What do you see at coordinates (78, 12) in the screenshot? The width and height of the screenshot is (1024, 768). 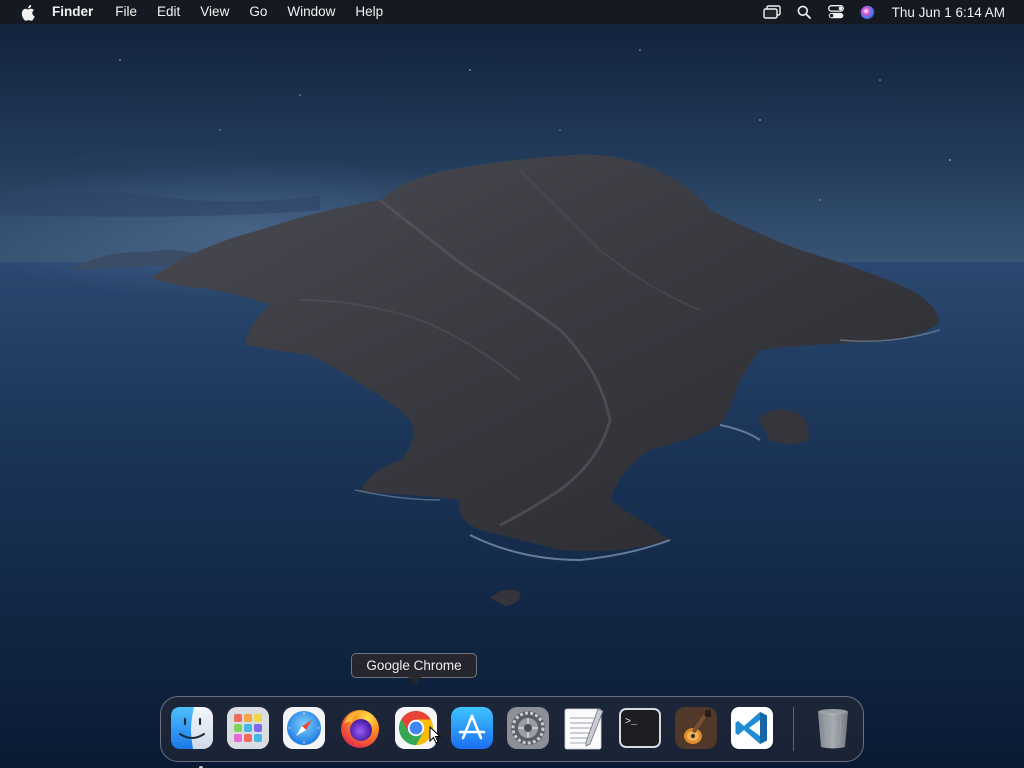 I see `menu-app-name: Finder` at bounding box center [78, 12].